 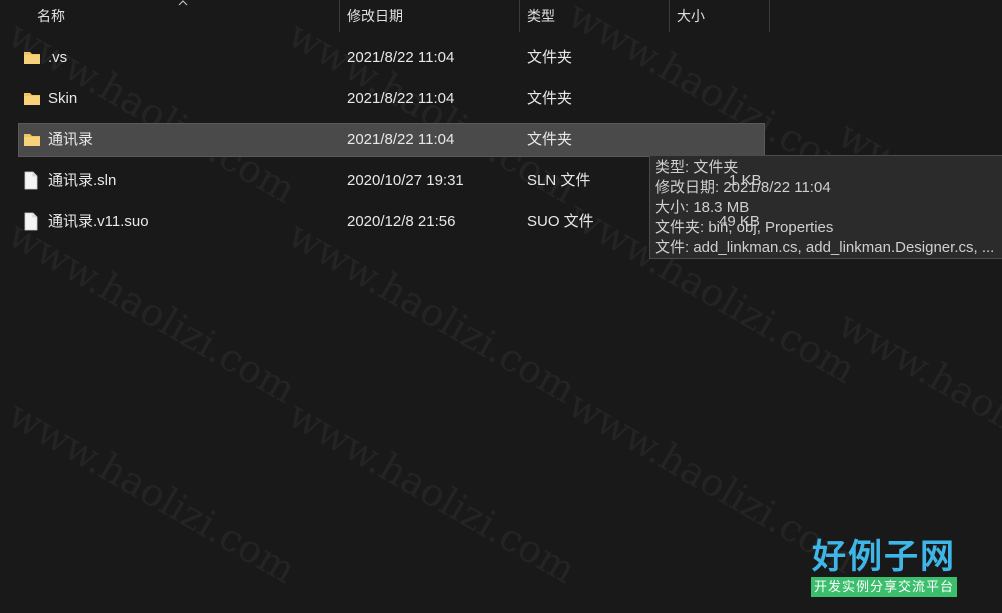 I want to click on brand-logo: 好例子网 开发实例分享交流平台, so click(x=884, y=567).